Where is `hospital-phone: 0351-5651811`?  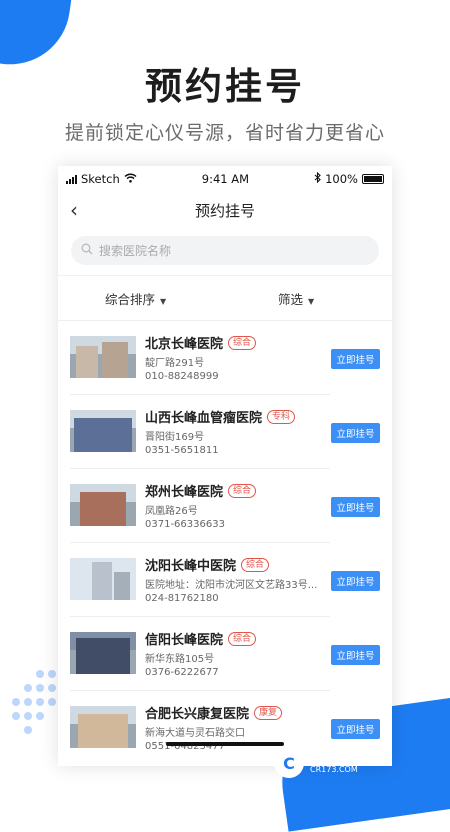 hospital-phone: 0351-5651811 is located at coordinates (182, 450).